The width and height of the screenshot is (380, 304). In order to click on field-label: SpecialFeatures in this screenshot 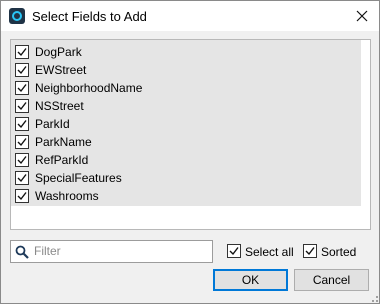, I will do `click(78, 178)`.